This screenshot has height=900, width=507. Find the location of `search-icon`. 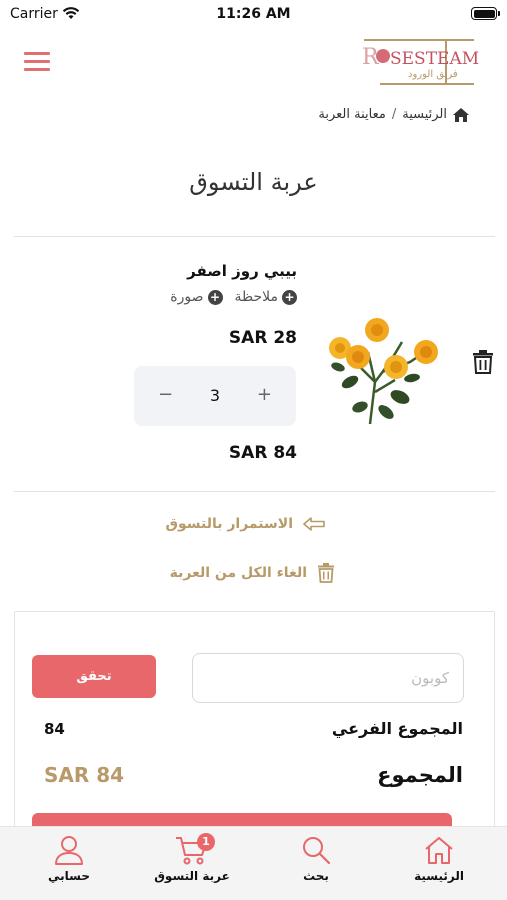

search-icon is located at coordinates (317, 851).